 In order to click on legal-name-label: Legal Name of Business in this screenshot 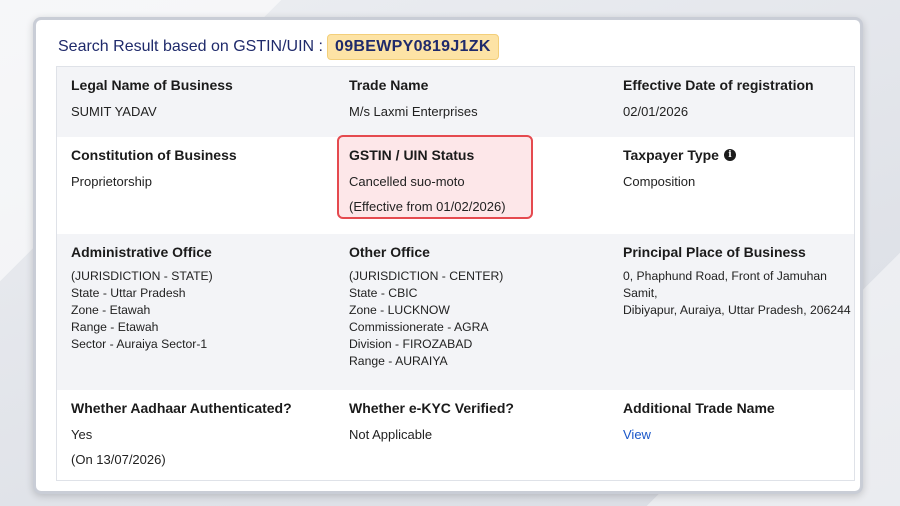, I will do `click(152, 85)`.